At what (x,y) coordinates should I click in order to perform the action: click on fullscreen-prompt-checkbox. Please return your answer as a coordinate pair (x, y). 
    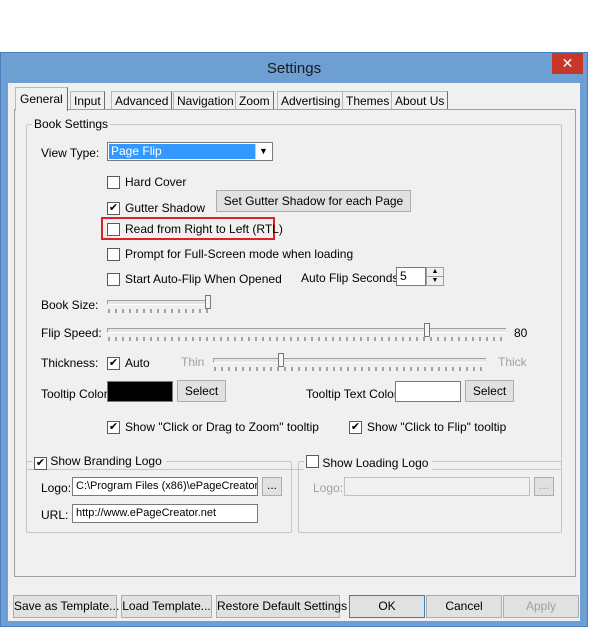
    Looking at the image, I should click on (113, 254).